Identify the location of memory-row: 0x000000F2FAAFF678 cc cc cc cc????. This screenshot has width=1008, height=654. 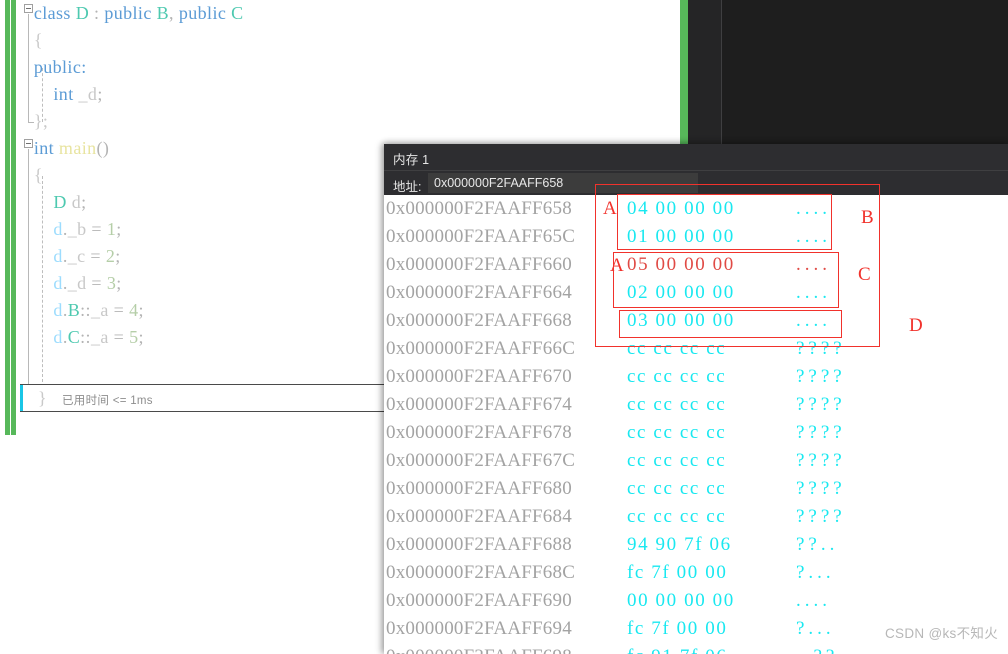
(696, 433).